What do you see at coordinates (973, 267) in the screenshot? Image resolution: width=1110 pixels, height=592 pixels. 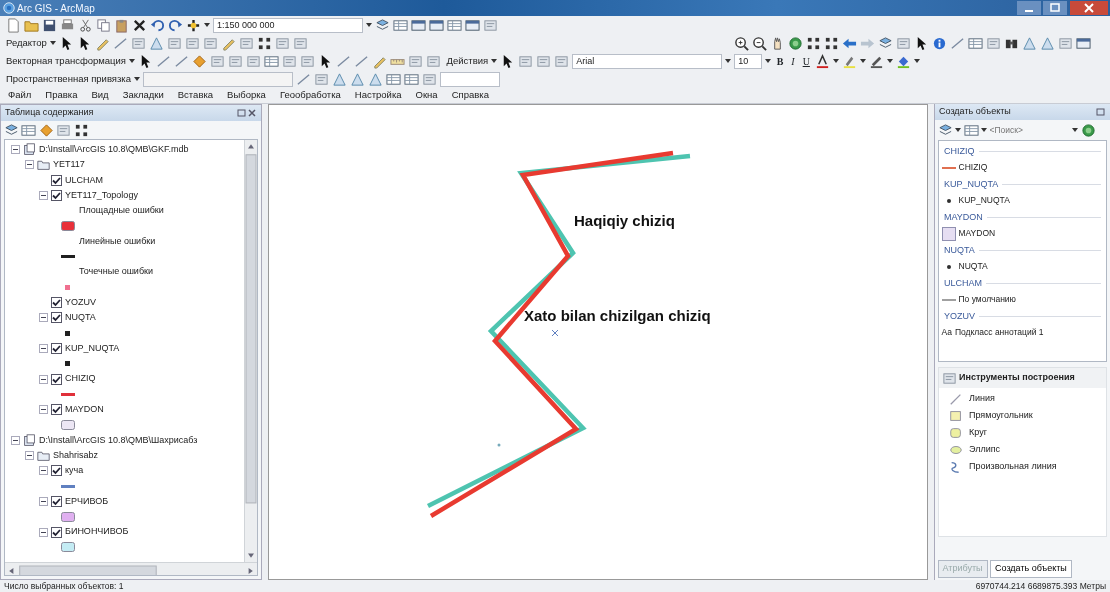 I see `feature-template: NUQTA` at bounding box center [973, 267].